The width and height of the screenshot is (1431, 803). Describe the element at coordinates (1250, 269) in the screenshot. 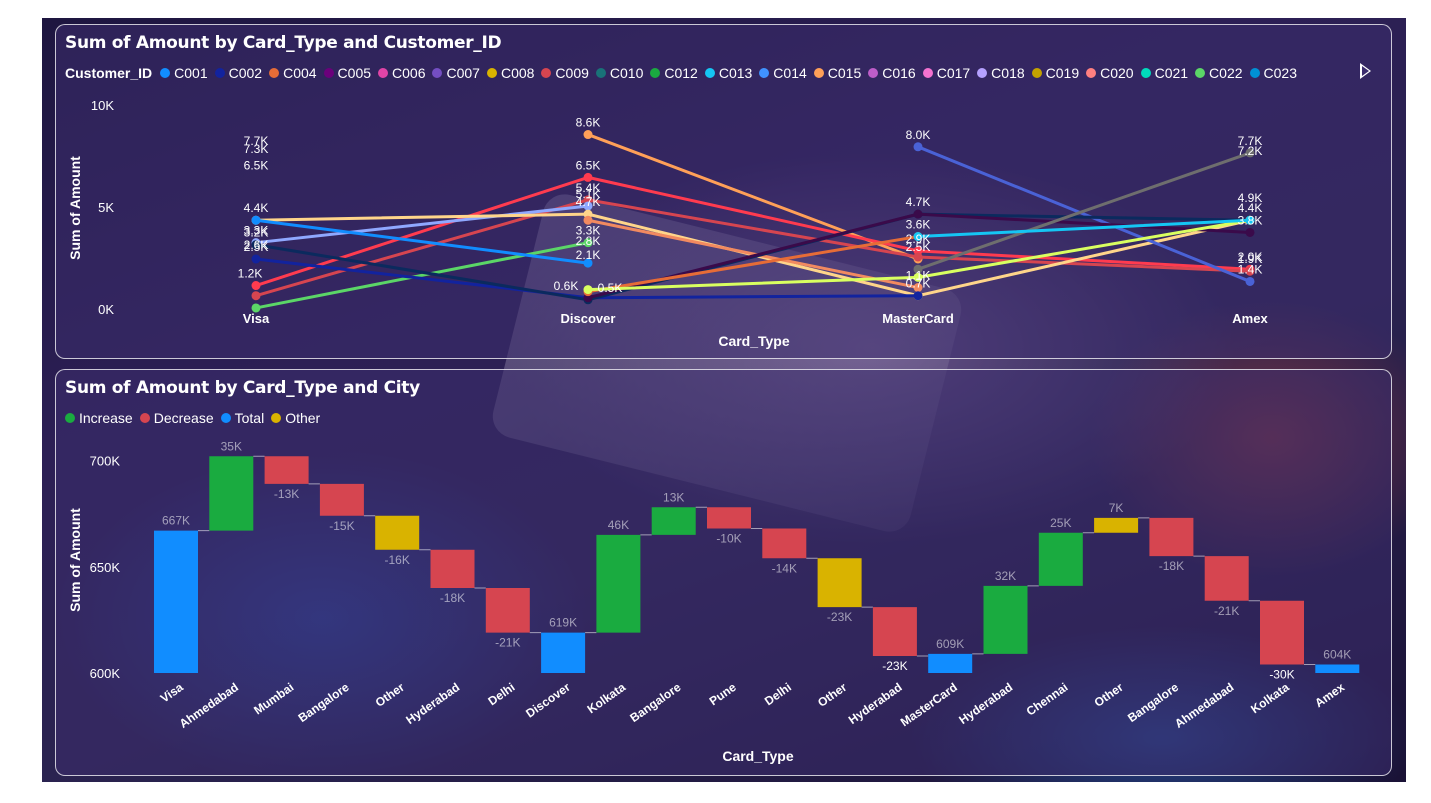

I see `data-label: 1.4K` at that location.